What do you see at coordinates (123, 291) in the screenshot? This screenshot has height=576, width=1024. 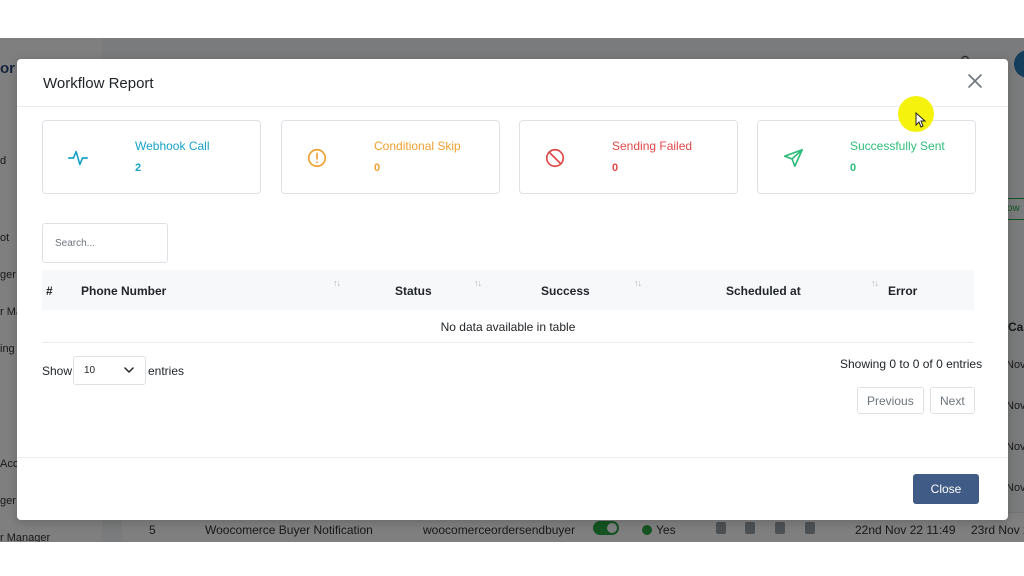 I see `column-header-phone-number: Phone Number` at bounding box center [123, 291].